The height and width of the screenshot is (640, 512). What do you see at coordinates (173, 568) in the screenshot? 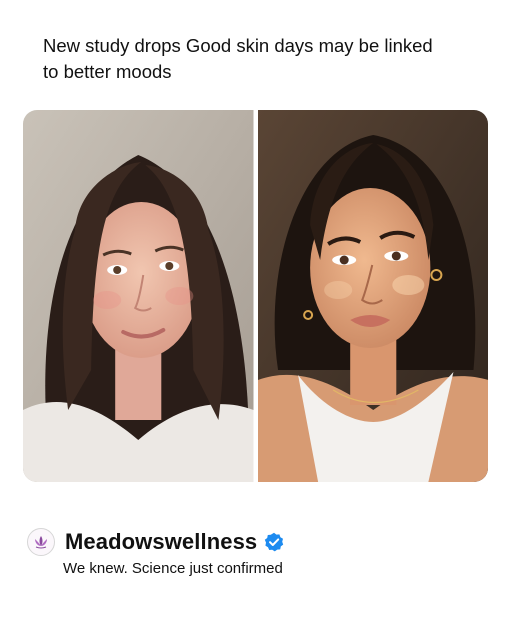
I see `post-caption: We knew. Science just confirmed` at bounding box center [173, 568].